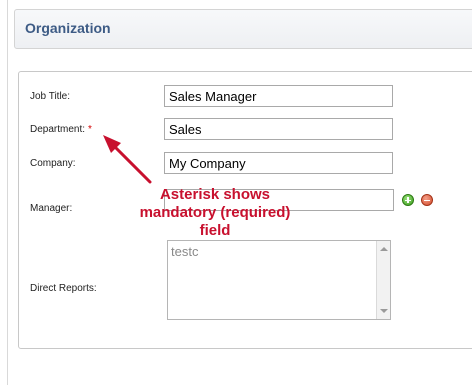 The width and height of the screenshot is (472, 385). I want to click on manager-label: Manager:, so click(51, 208).